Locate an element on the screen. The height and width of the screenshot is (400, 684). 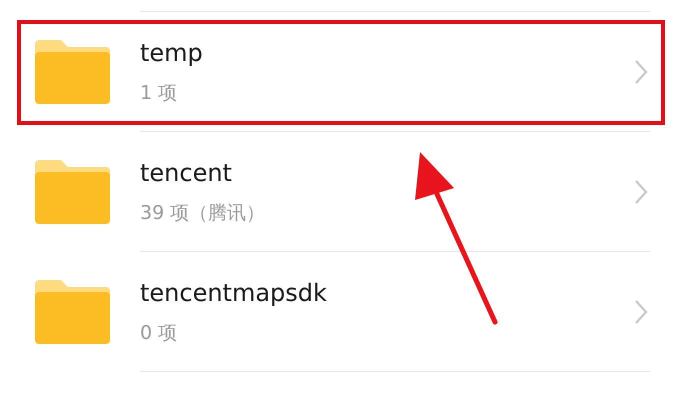
folder-name: temp is located at coordinates (171, 52).